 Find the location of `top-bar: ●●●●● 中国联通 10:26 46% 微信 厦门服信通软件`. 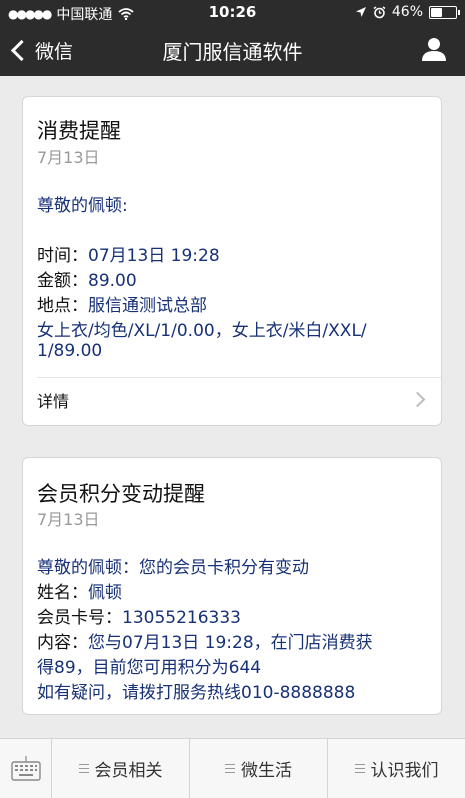

top-bar: ●●●●● 中国联通 10:26 46% 微信 厦门服信通软件 is located at coordinates (232, 38).